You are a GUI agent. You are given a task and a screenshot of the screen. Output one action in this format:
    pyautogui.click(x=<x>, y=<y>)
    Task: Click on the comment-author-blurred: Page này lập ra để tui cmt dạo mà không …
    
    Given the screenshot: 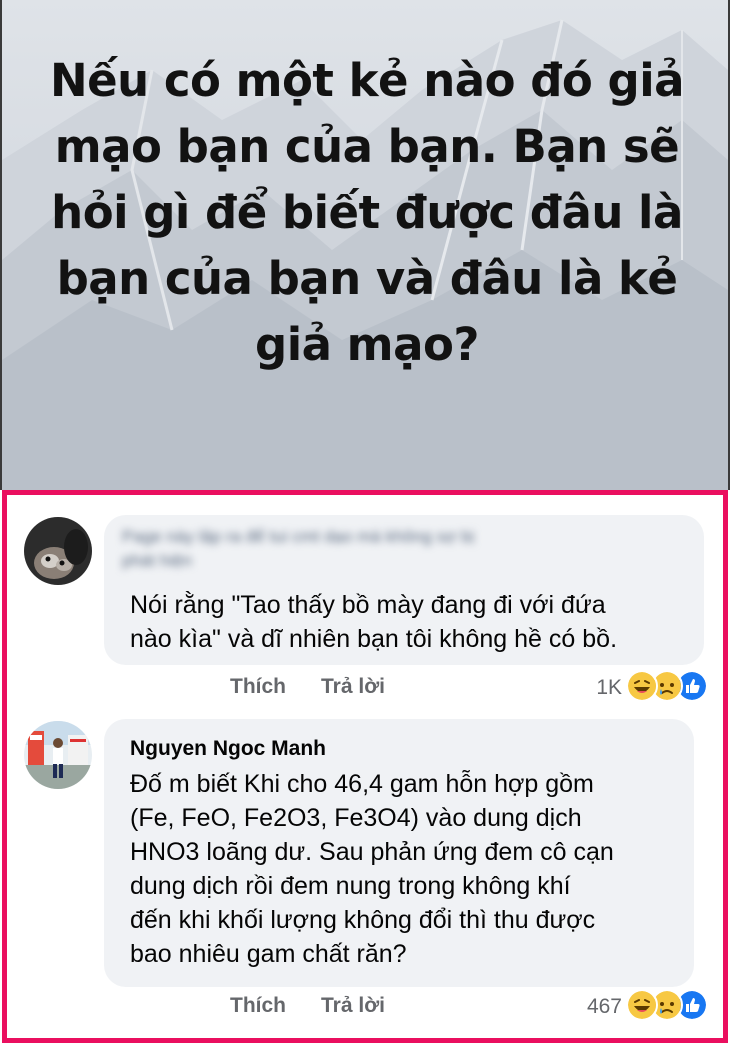 What is the action you would take?
    pyautogui.click(x=402, y=549)
    